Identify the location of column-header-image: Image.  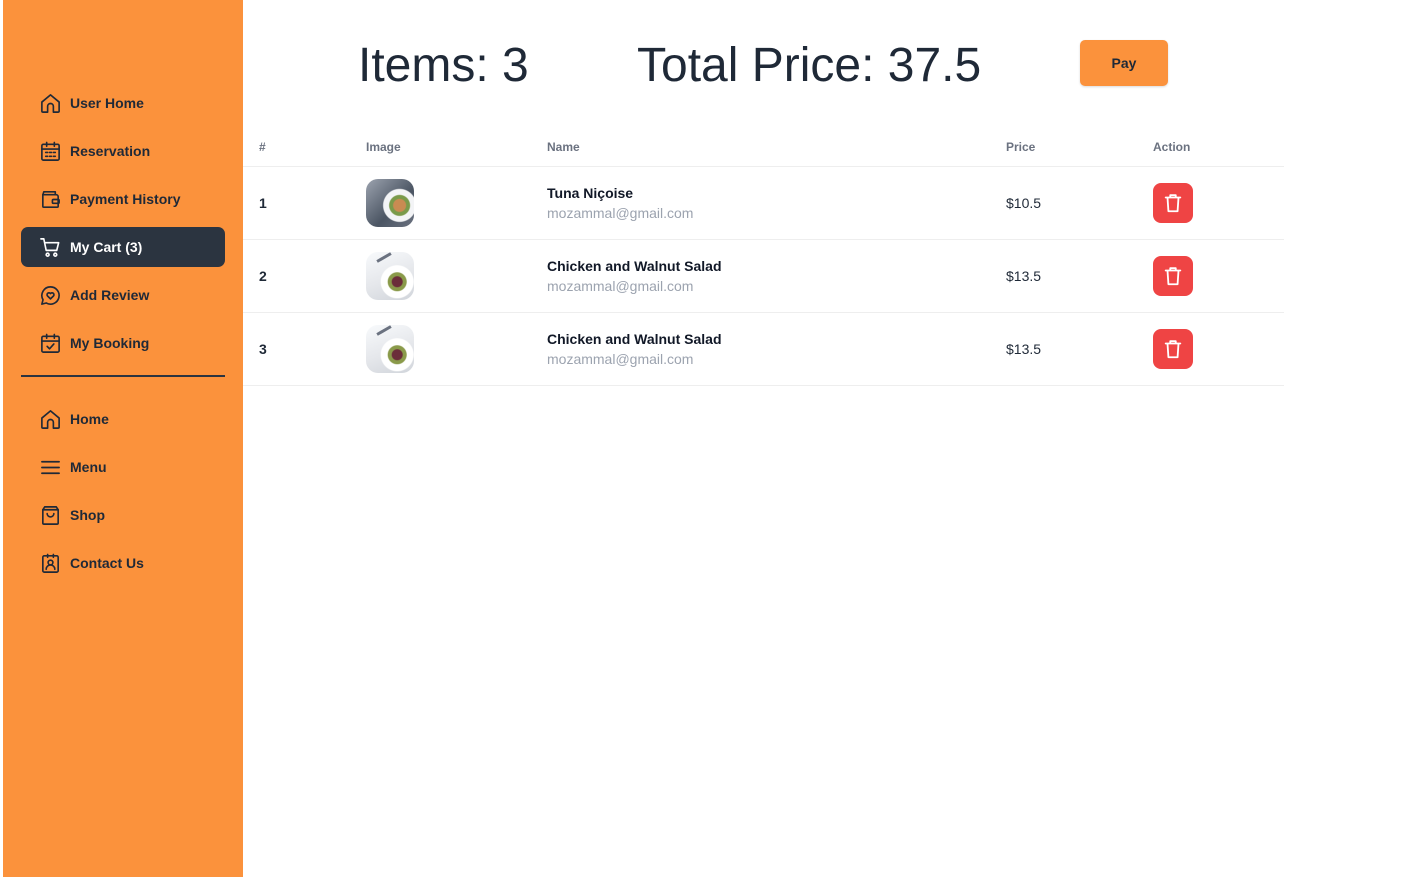
(456, 147).